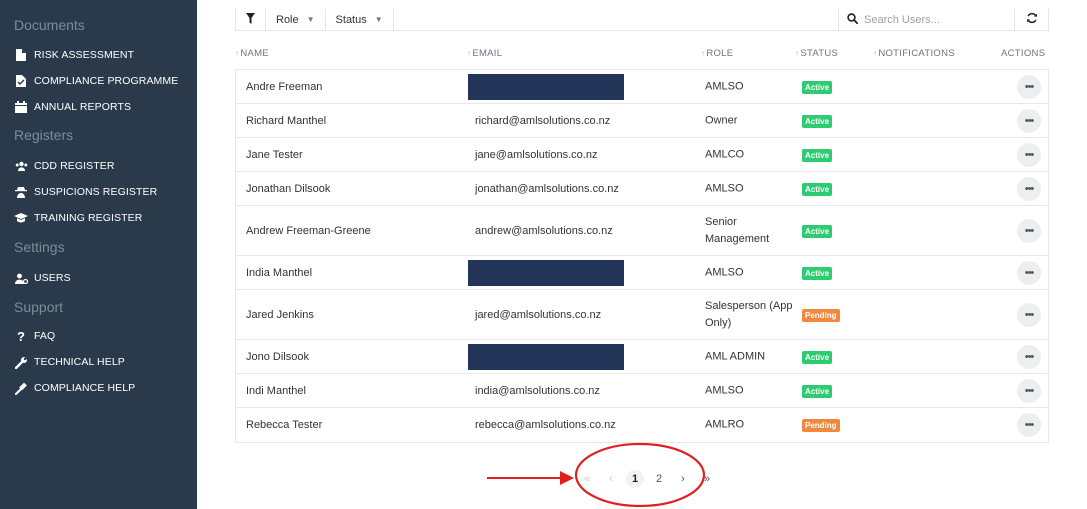 Image resolution: width=1087 pixels, height=509 pixels. I want to click on page-2-button: 2, so click(659, 479).